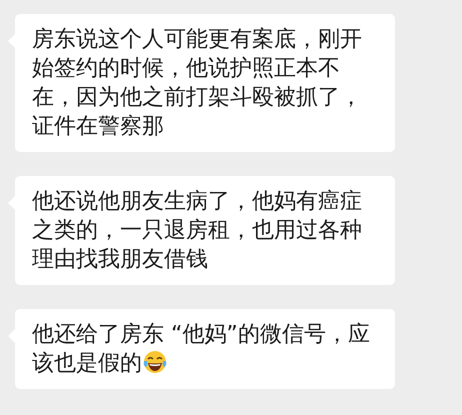 This screenshot has height=415, width=462. Describe the element at coordinates (201, 349) in the screenshot. I see `message-text: 他还给了房东 “他妈”的微信号，应该也是假的` at that location.